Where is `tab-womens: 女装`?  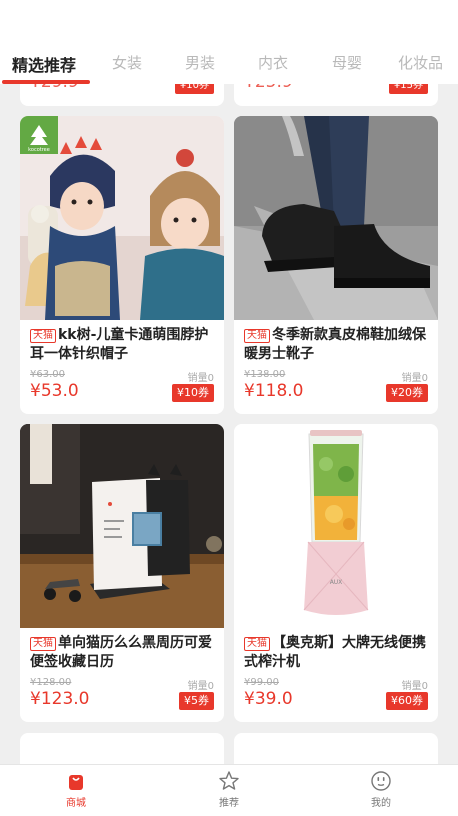
tab-womens: 女装 is located at coordinates (127, 62).